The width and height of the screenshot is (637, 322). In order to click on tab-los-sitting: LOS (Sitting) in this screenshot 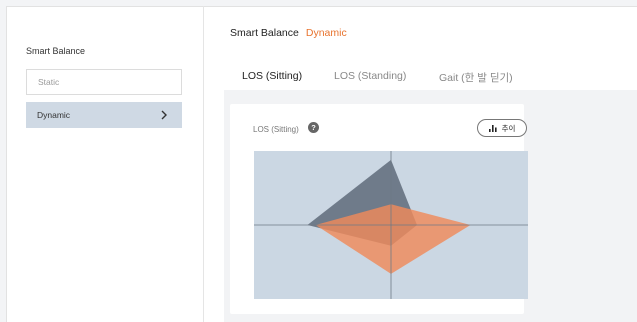, I will do `click(272, 76)`.